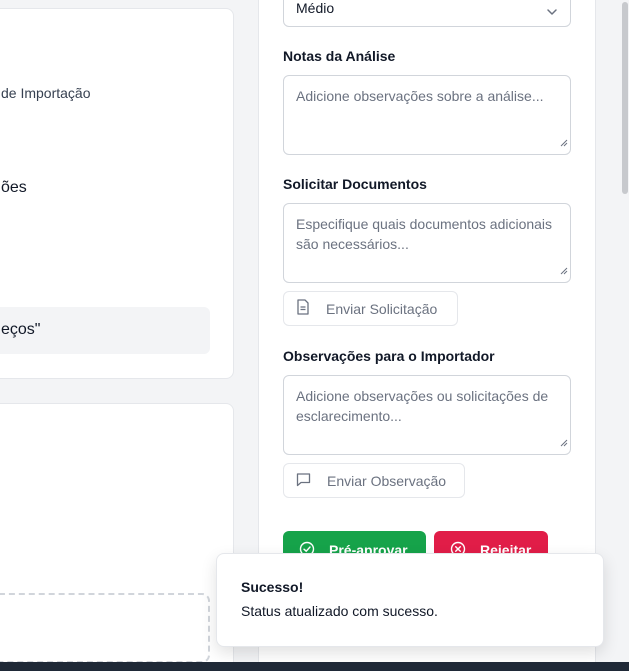  What do you see at coordinates (14, 187) in the screenshot?
I see `card-text-fragment: ões` at bounding box center [14, 187].